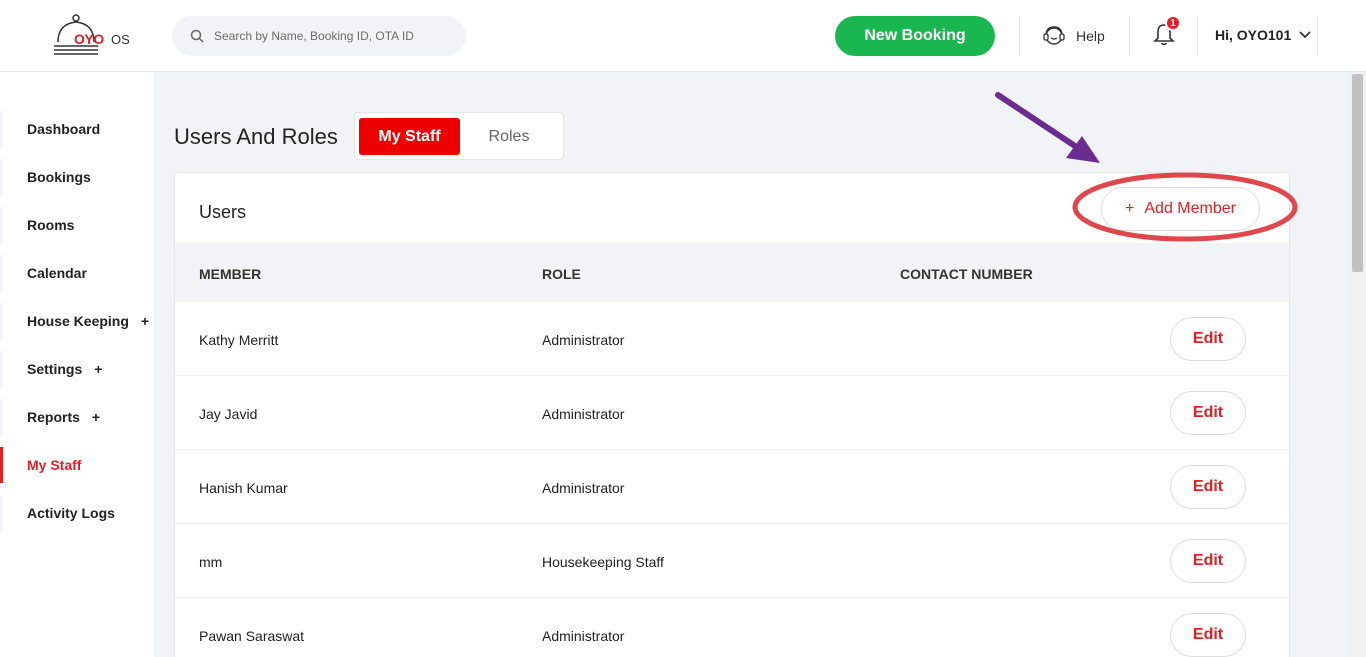  Describe the element at coordinates (53, 417) in the screenshot. I see `sidebar-item-label: Reports` at that location.